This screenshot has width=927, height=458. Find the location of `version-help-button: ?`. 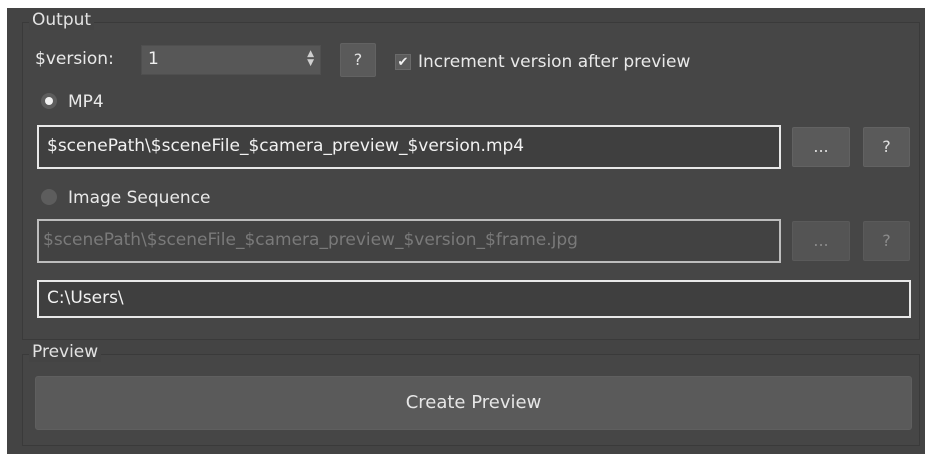

version-help-button: ? is located at coordinates (358, 60).